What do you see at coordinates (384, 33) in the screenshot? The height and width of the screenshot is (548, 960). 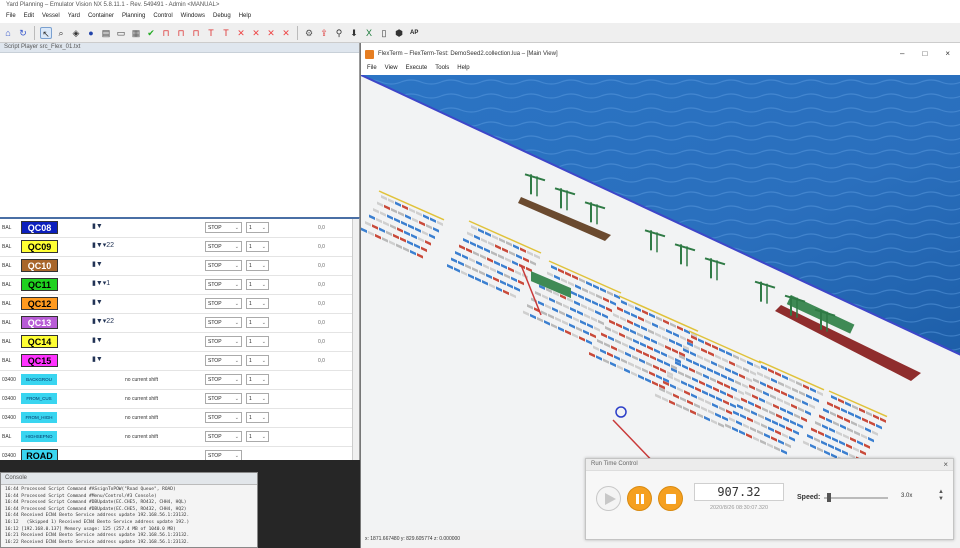 I see `document-icon: ▯` at bounding box center [384, 33].